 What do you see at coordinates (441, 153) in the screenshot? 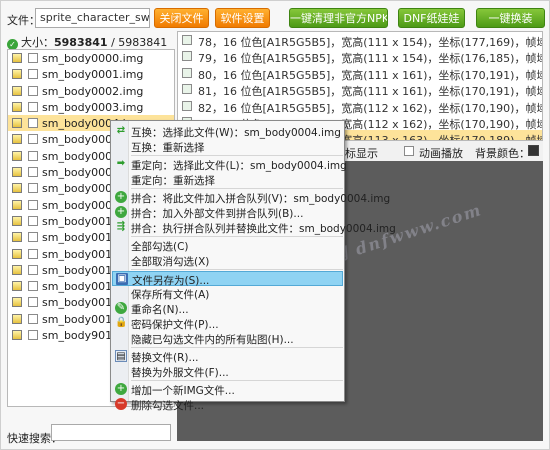
I see `anim-play-label: 动画播放` at bounding box center [441, 153].